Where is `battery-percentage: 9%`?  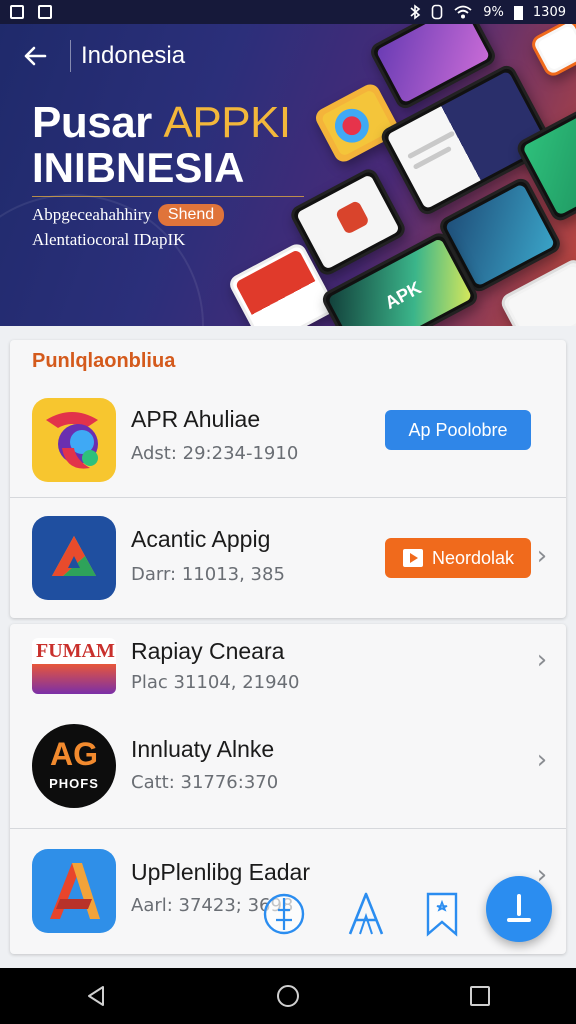
battery-percentage: 9% is located at coordinates (493, 12).